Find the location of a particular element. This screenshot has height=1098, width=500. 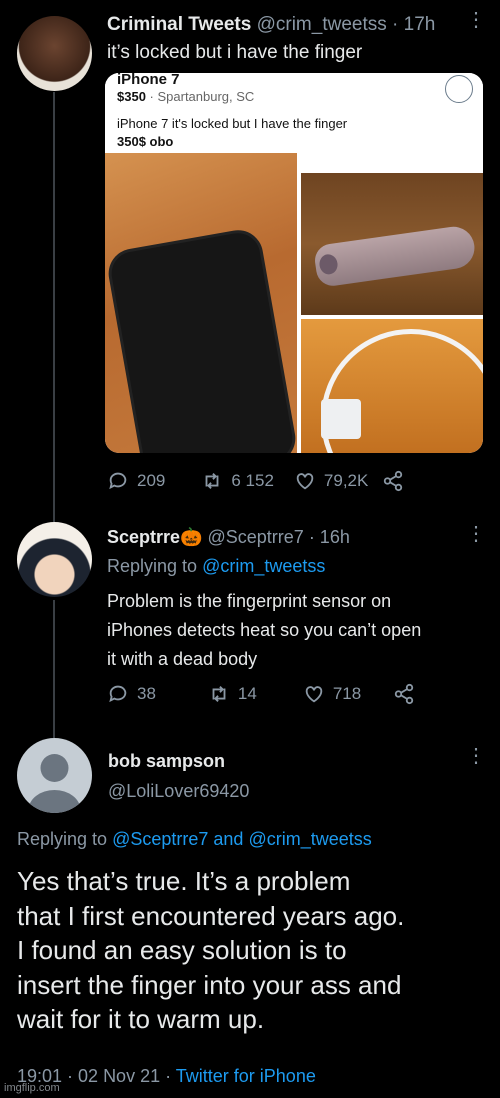

plug-image is located at coordinates (341, 419).